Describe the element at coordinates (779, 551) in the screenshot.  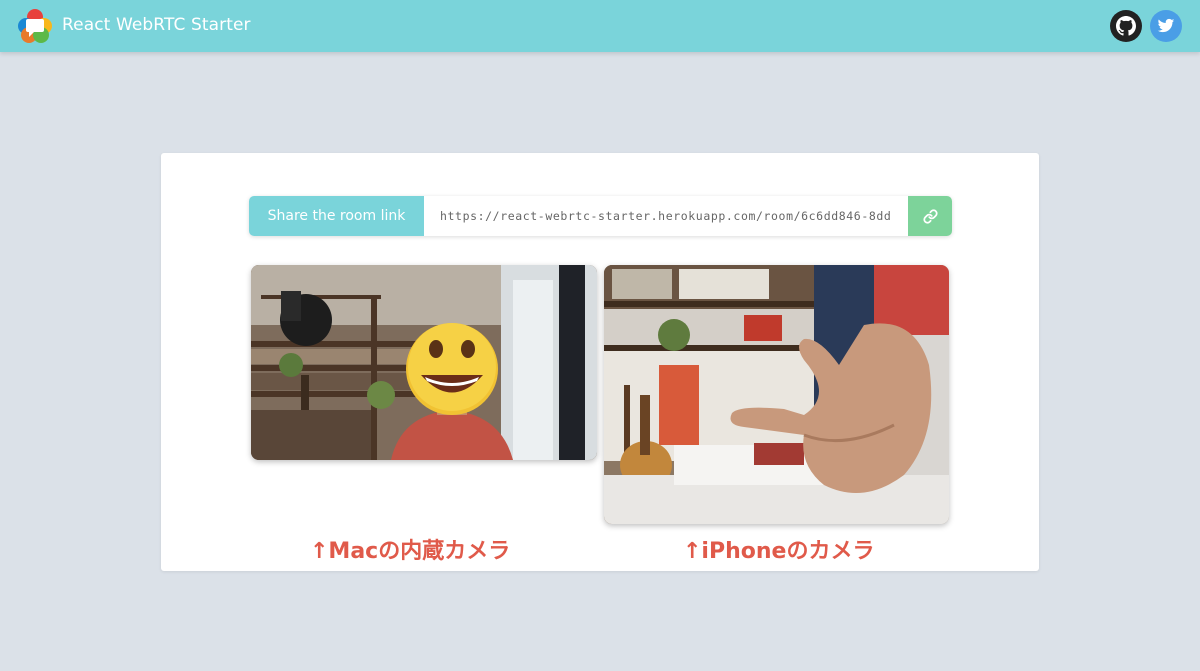
I see `remote-video-caption: ↑iPhoneのカメラ` at that location.